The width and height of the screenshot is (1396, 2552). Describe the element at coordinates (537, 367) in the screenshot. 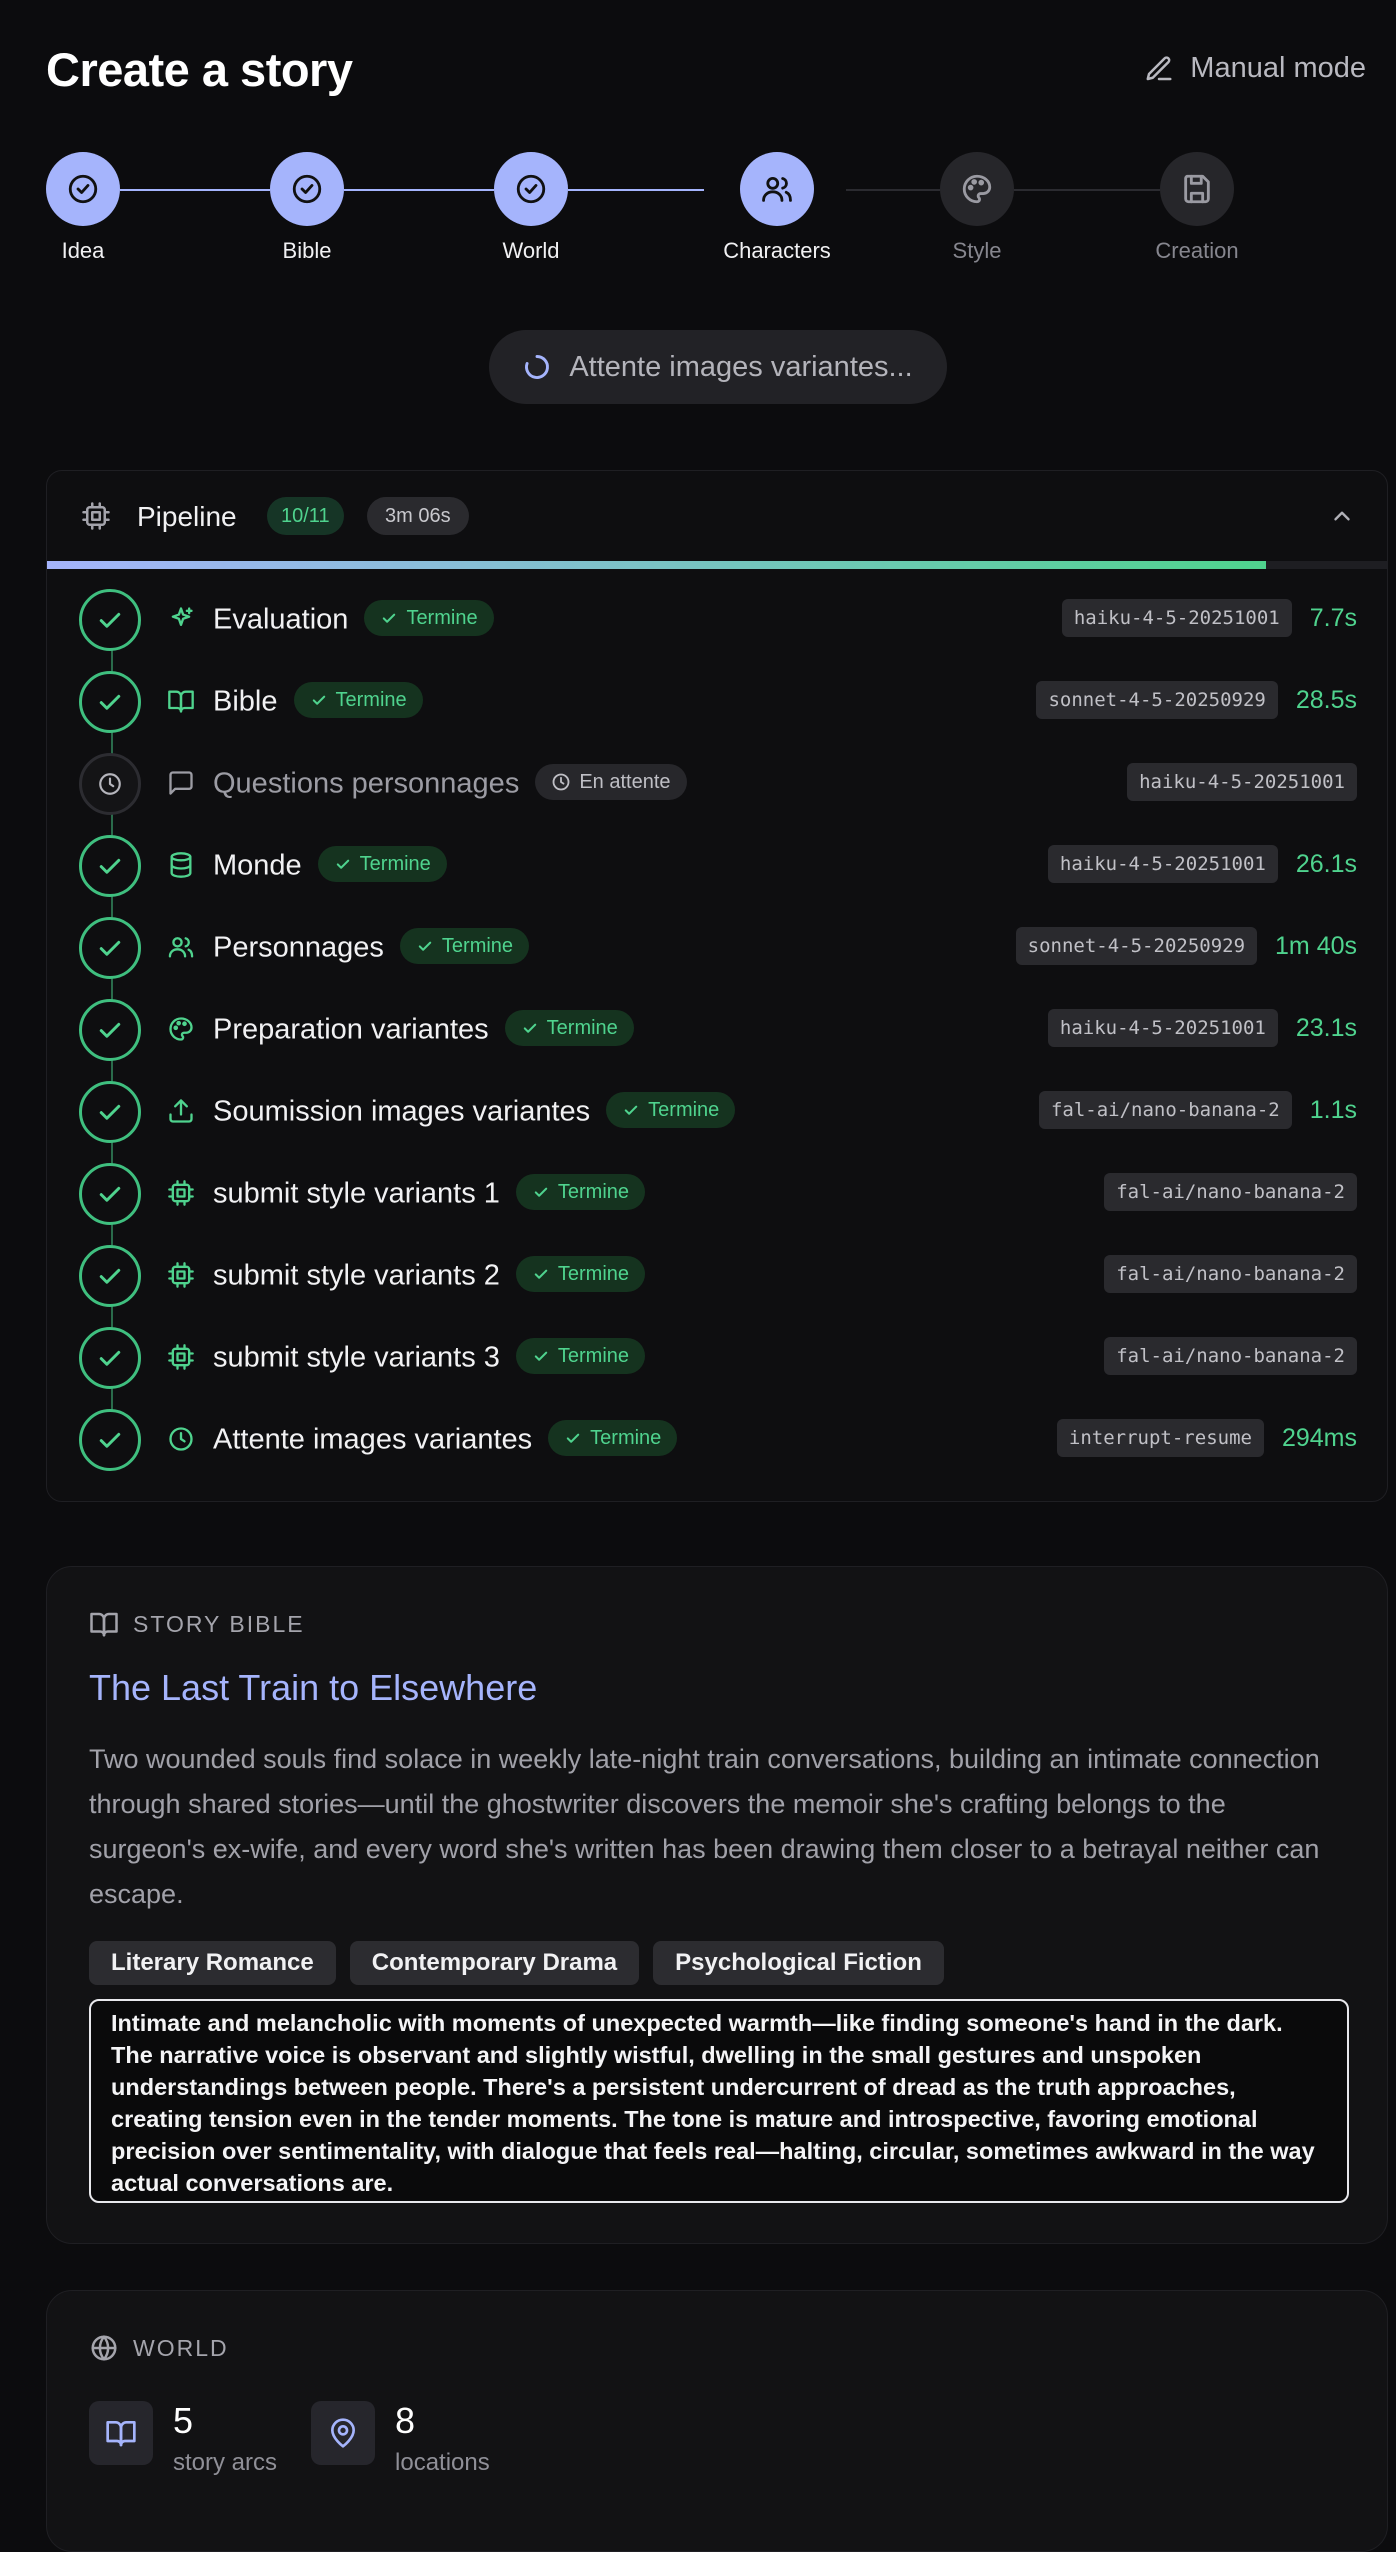

I see `spinner-icon` at that location.